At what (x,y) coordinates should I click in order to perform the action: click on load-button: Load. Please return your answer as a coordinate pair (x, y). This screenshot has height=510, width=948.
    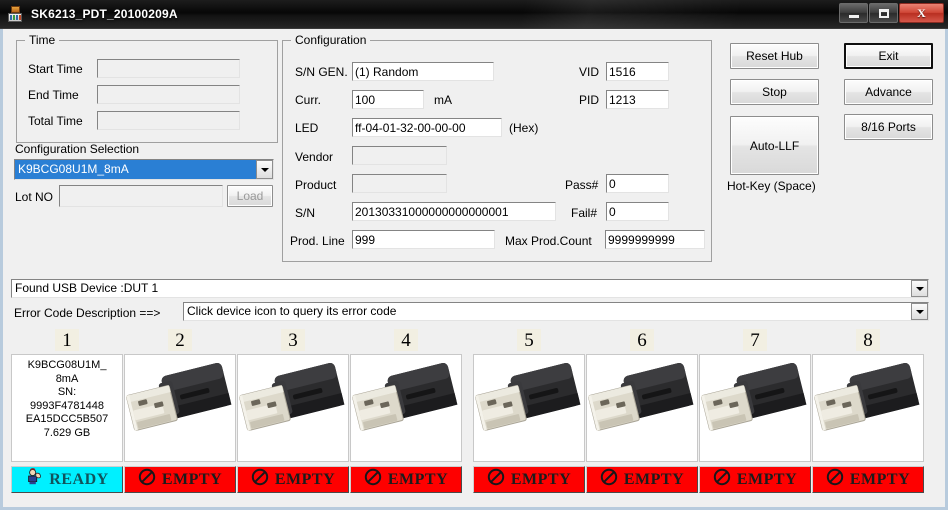
    Looking at the image, I should click on (250, 196).